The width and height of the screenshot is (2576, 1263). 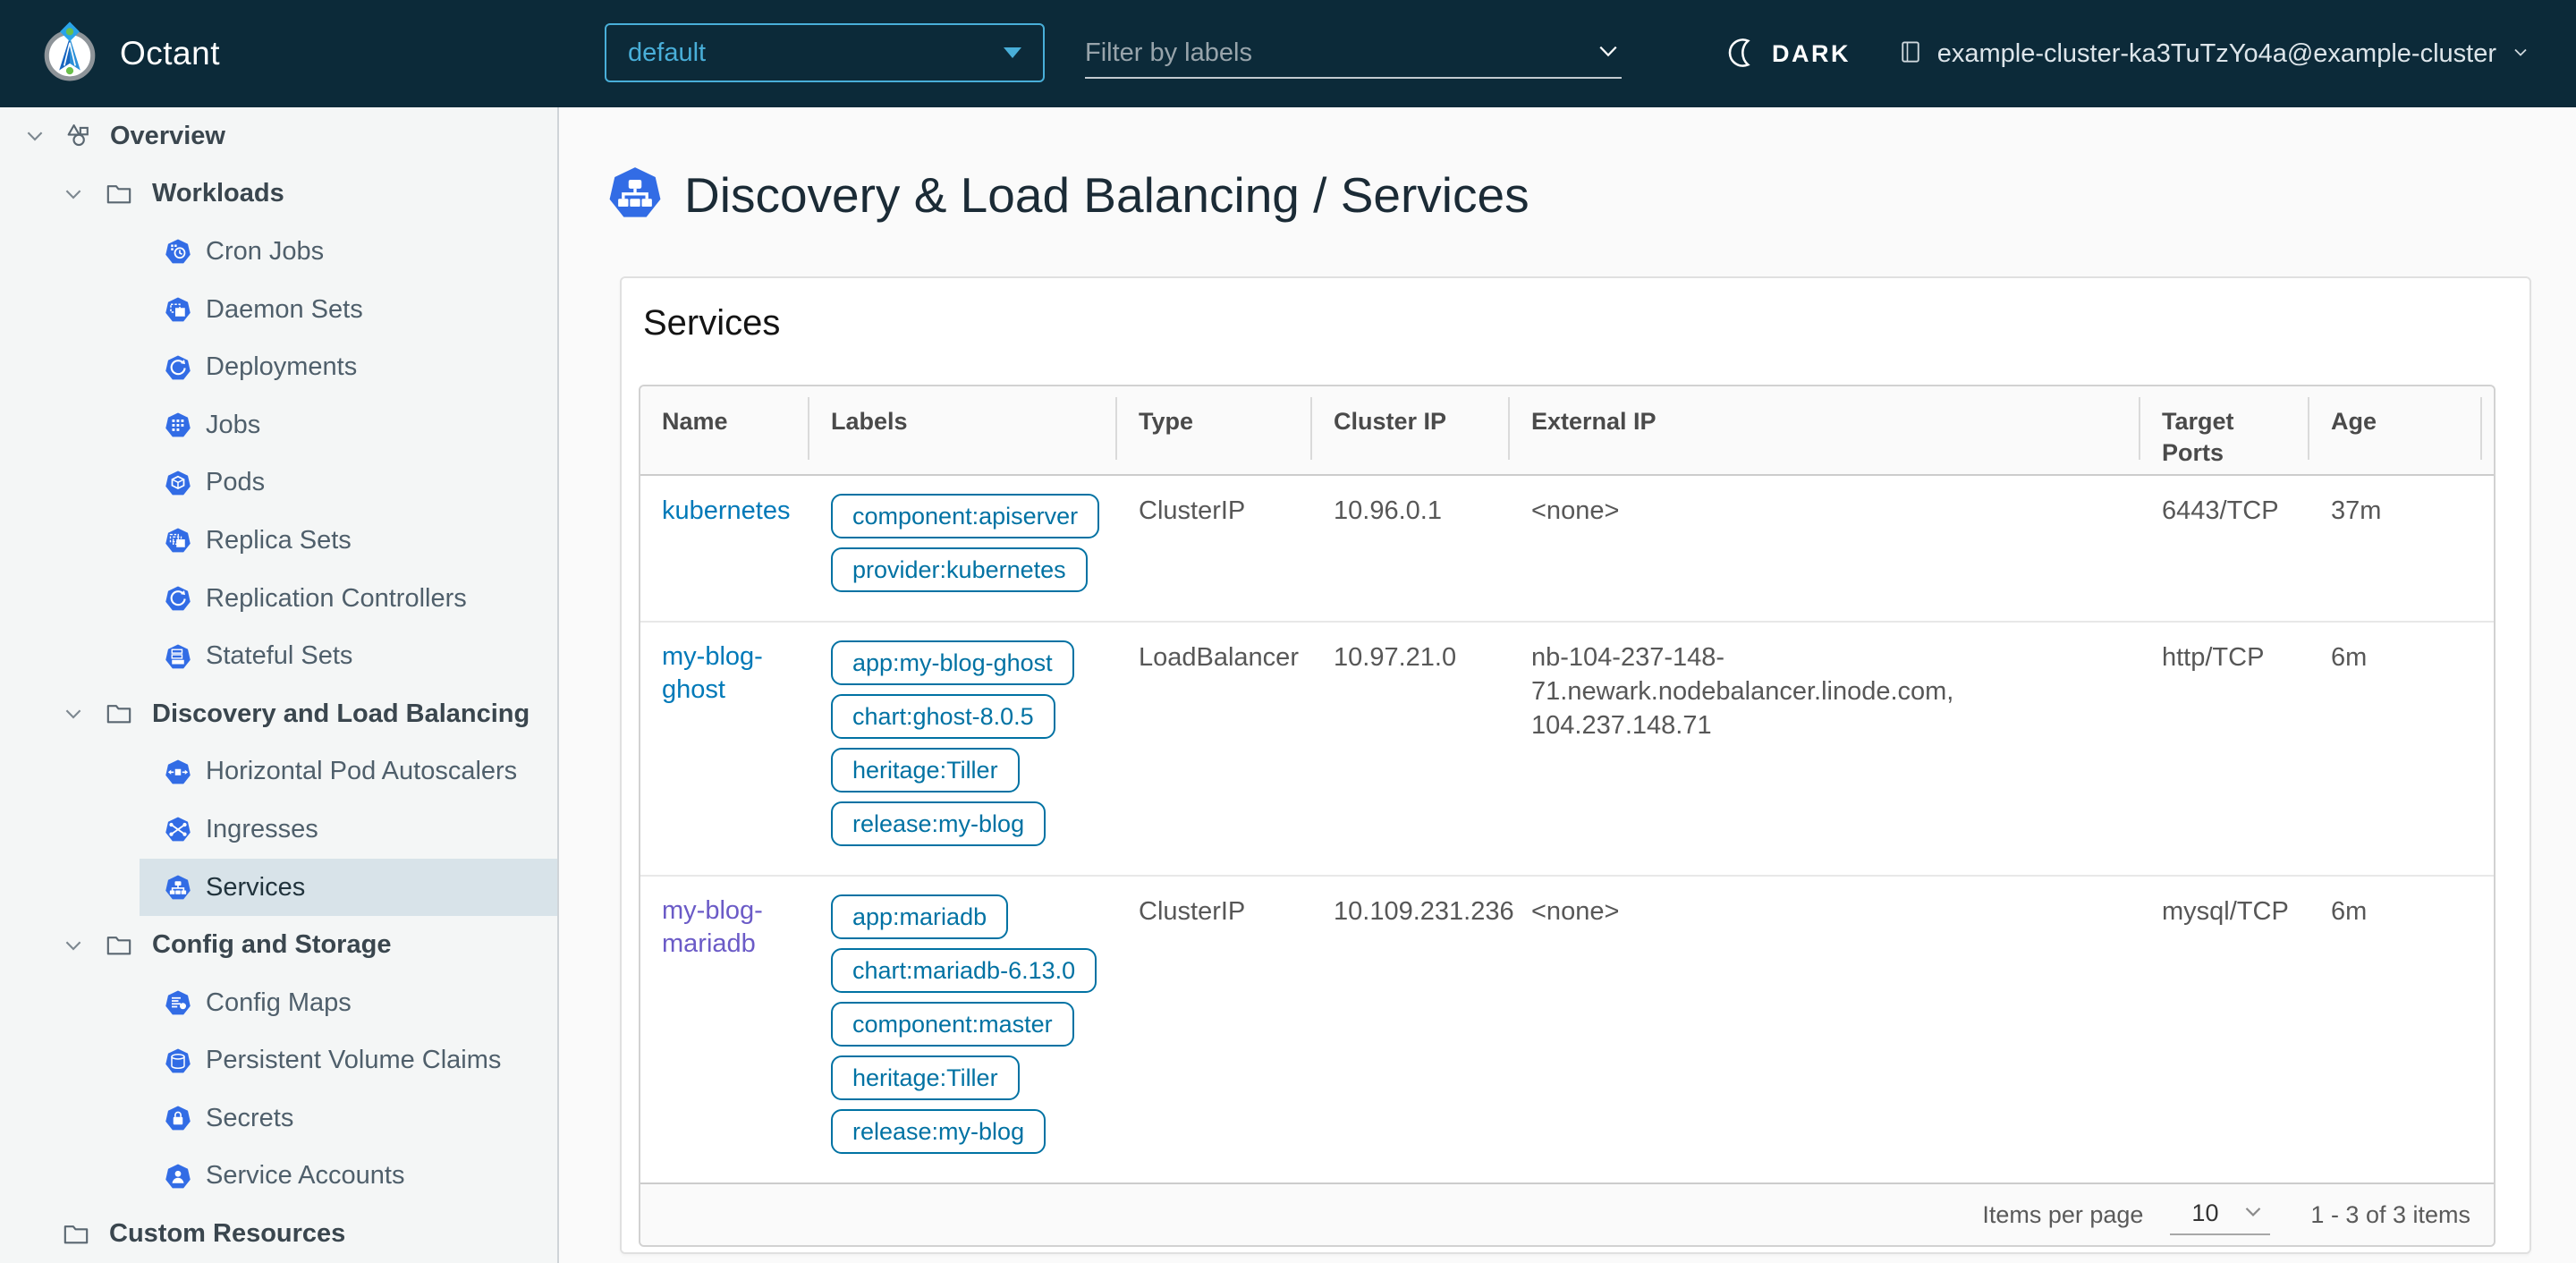 I want to click on label-tag: app:mariadb, so click(x=920, y=917).